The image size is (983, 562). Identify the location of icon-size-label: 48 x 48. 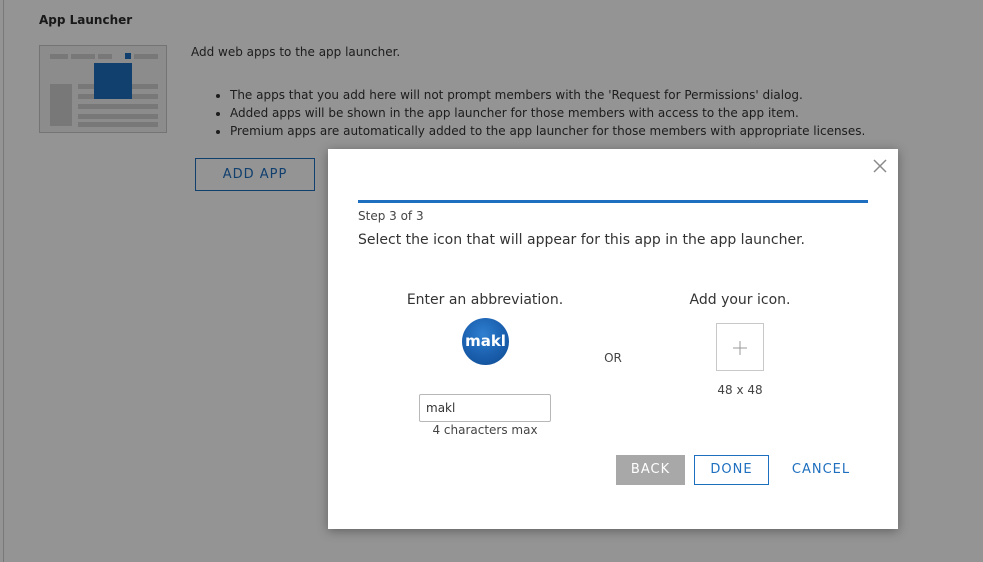
(740, 390).